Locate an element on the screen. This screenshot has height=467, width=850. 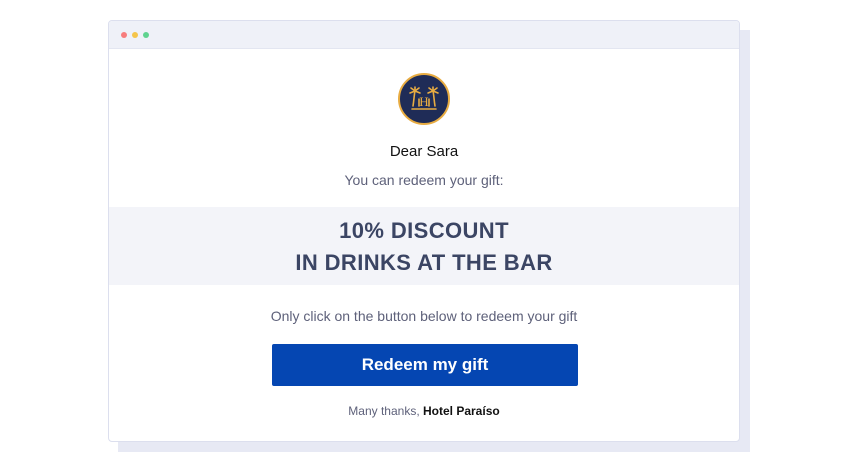
minimize-window-dot is located at coordinates (135, 35).